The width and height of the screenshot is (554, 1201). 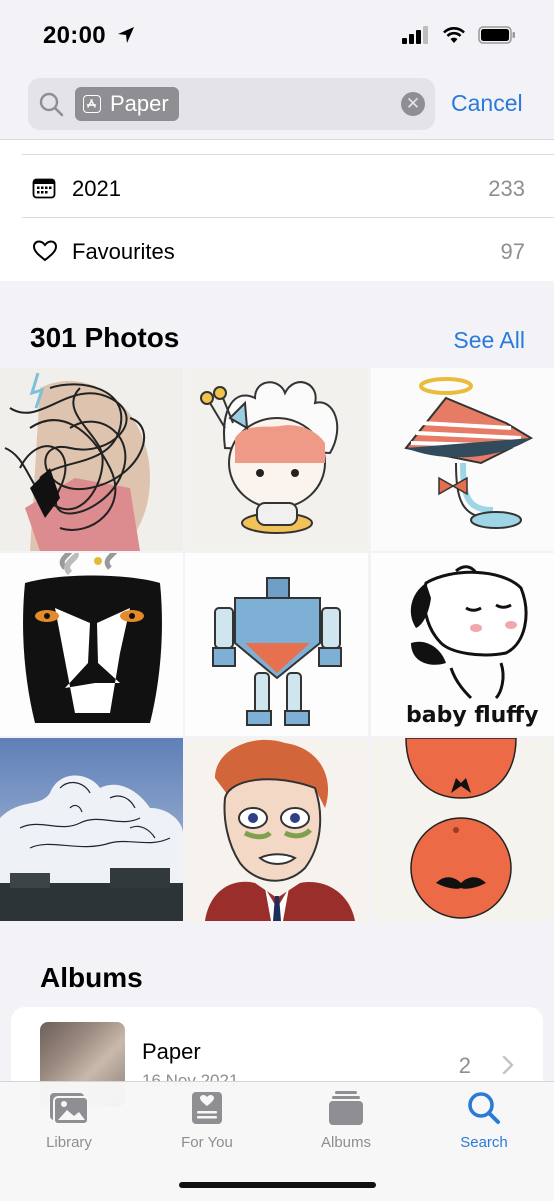 What do you see at coordinates (231, 104) in the screenshot?
I see `search-input: Paper ✕` at bounding box center [231, 104].